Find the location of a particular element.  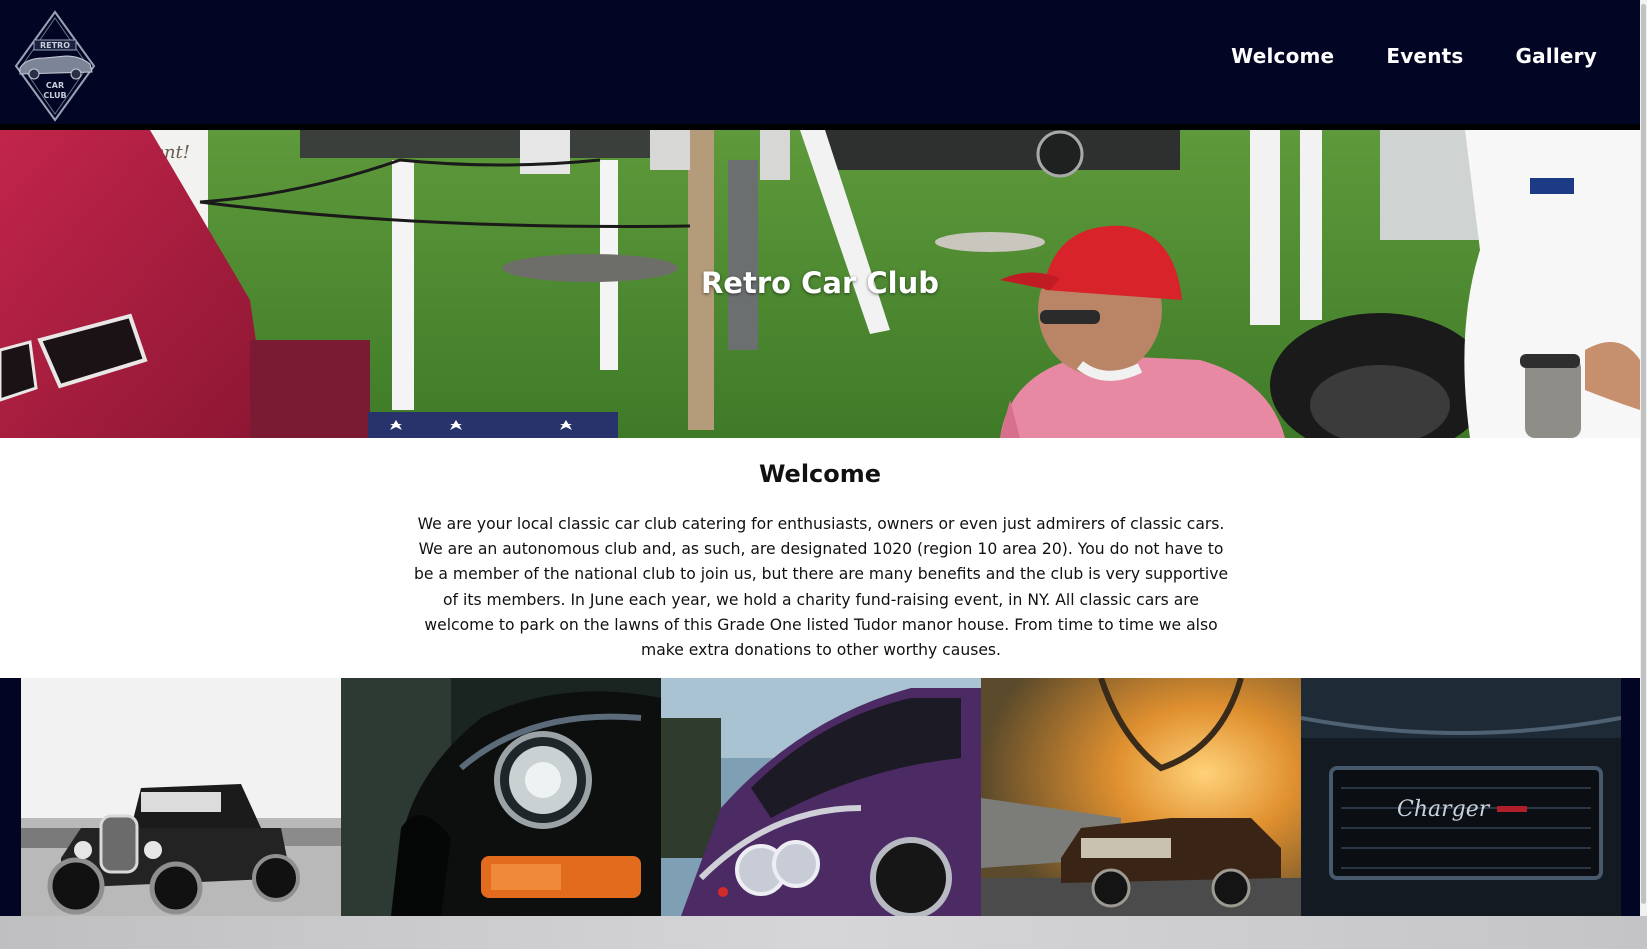

browser-bottom-strip is located at coordinates (823, 932).